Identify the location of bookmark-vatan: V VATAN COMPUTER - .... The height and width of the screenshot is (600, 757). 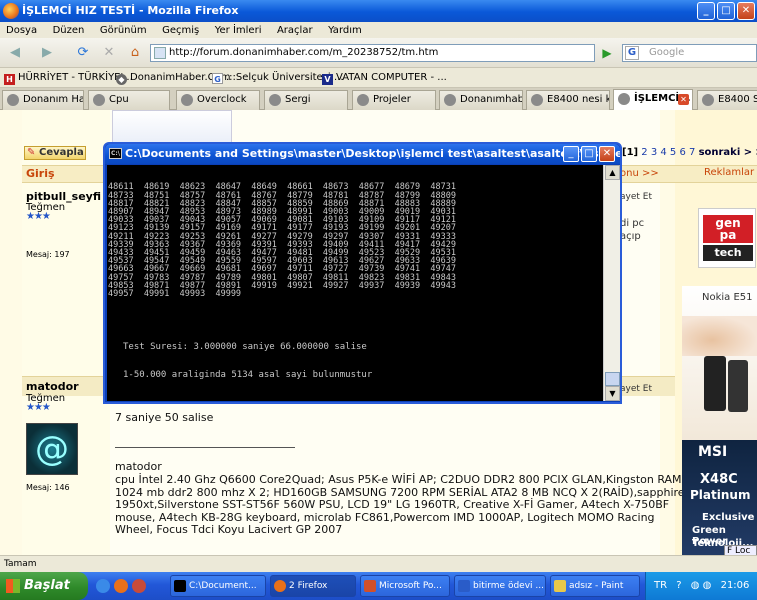
(384, 78).